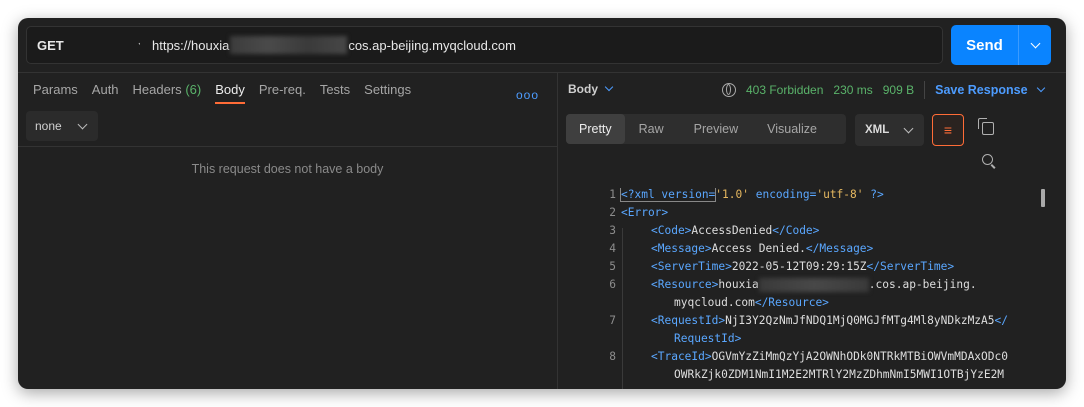 This screenshot has width=1084, height=407. I want to click on tab-visualize: Visualize, so click(792, 129).